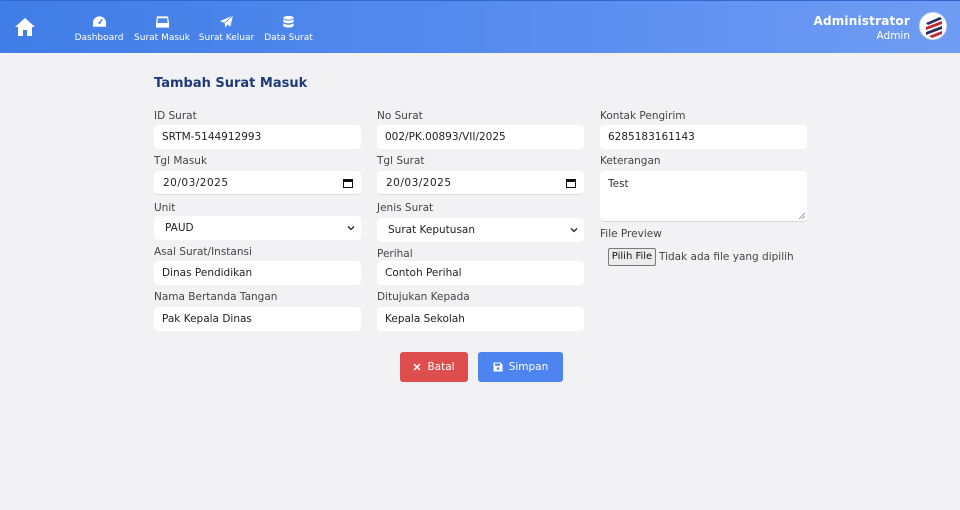 This screenshot has height=510, width=960. I want to click on keterangan-textarea: Test, so click(703, 196).